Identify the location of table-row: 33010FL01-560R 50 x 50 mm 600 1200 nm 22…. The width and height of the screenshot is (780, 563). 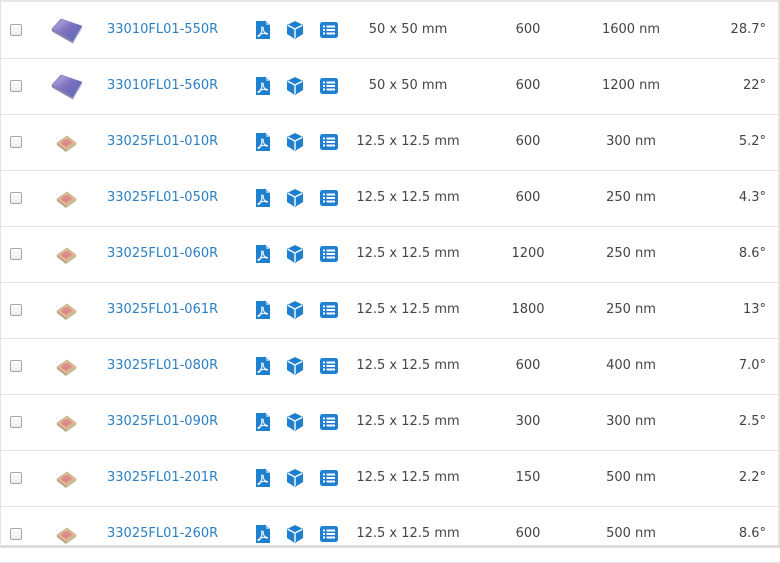
(390, 87).